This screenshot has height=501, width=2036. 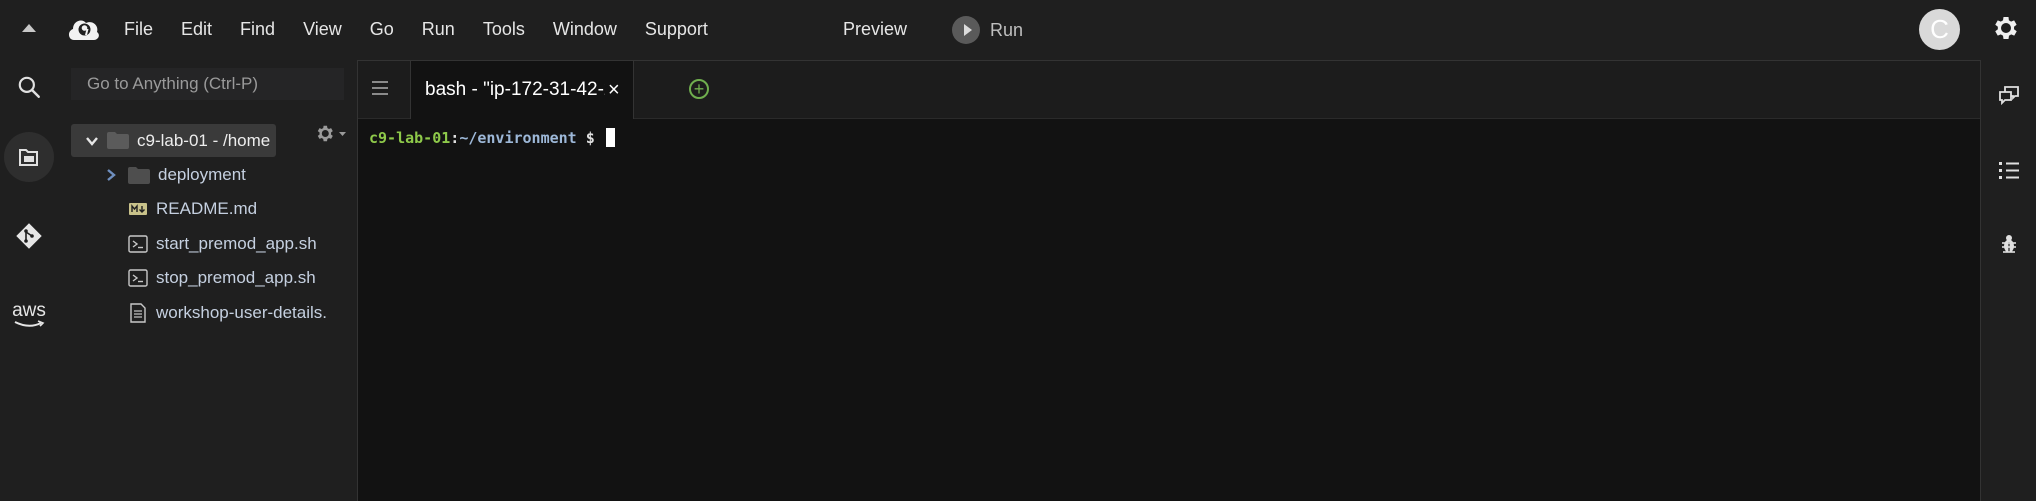 What do you see at coordinates (207, 84) in the screenshot?
I see `go-to-anything-input` at bounding box center [207, 84].